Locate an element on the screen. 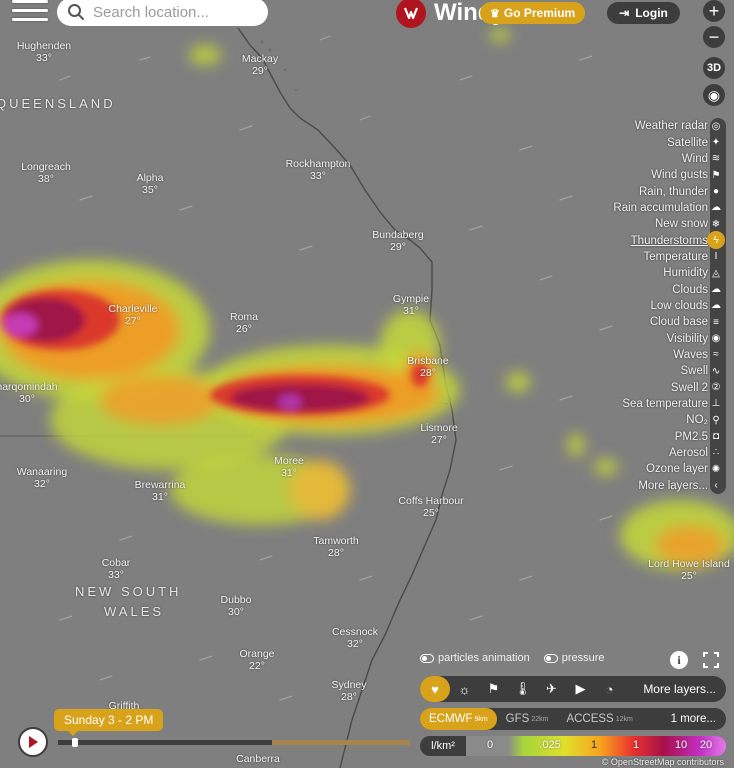 Image resolution: width=734 pixels, height=768 pixels. model-option: ECMWF 9km is located at coordinates (458, 719).